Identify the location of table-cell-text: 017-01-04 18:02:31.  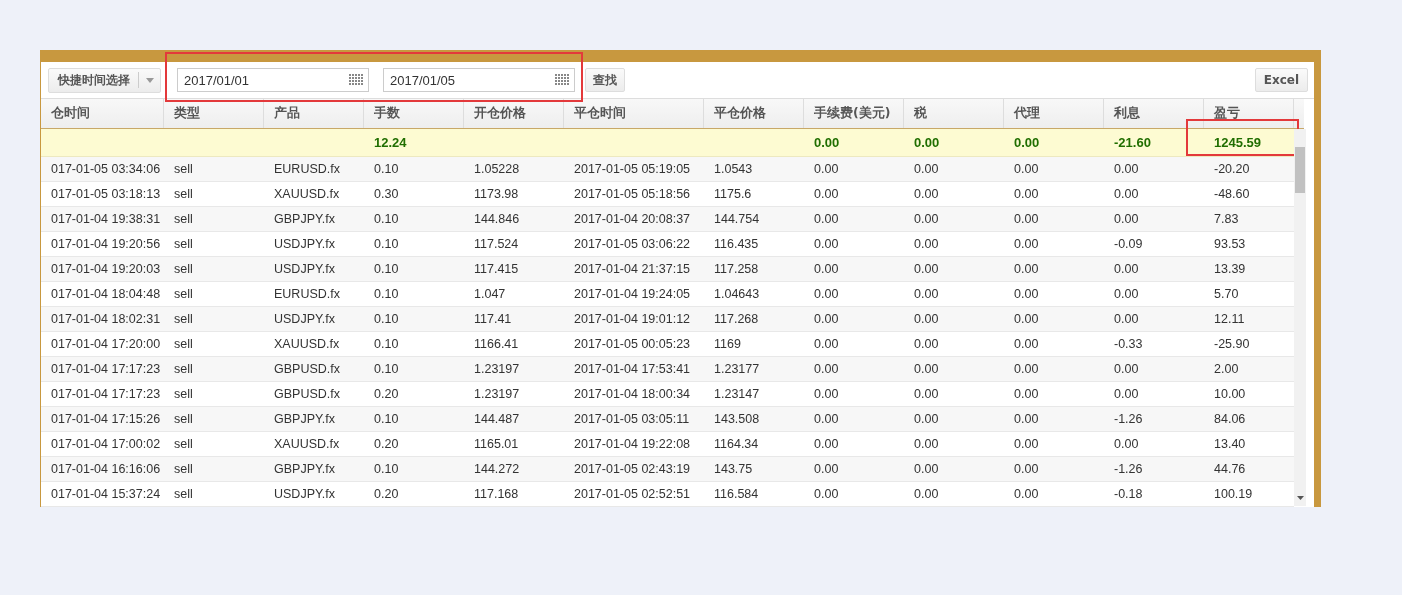
(106, 319).